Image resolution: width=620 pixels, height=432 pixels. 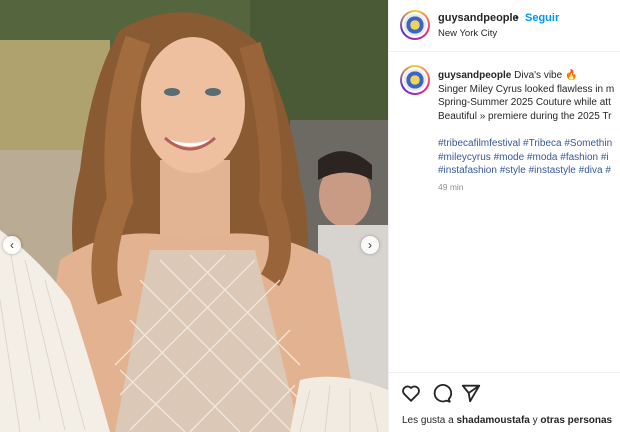 What do you see at coordinates (478, 18) in the screenshot?
I see `author-username: guysandpeople` at bounding box center [478, 18].